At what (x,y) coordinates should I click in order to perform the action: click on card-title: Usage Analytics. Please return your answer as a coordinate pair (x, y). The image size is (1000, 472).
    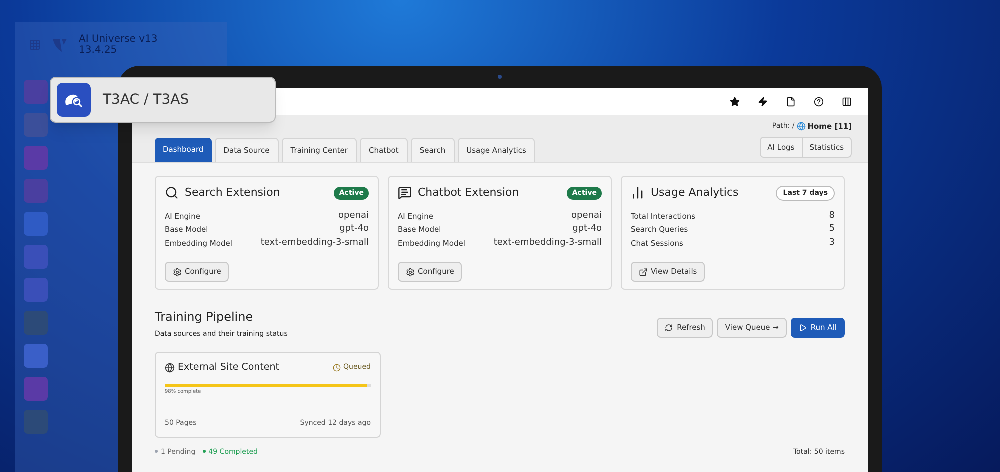
    Looking at the image, I should click on (695, 193).